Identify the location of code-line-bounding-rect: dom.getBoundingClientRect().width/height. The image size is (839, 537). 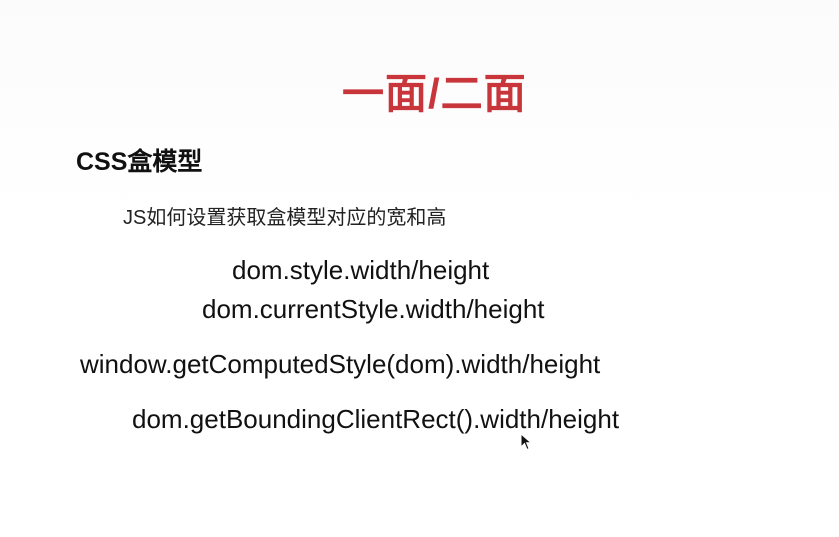
(376, 419).